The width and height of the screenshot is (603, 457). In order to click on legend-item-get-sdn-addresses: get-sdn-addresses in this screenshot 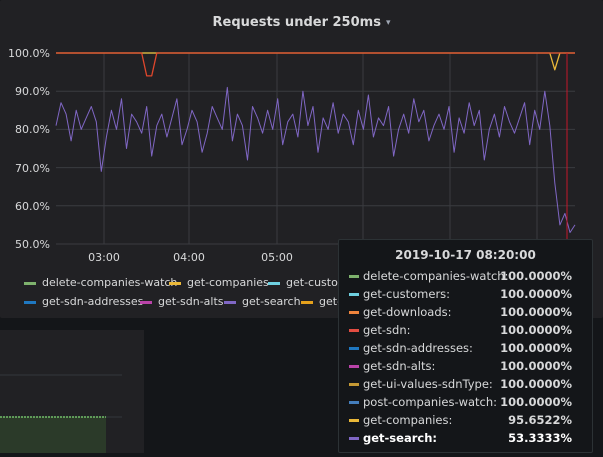, I will do `click(83, 301)`.